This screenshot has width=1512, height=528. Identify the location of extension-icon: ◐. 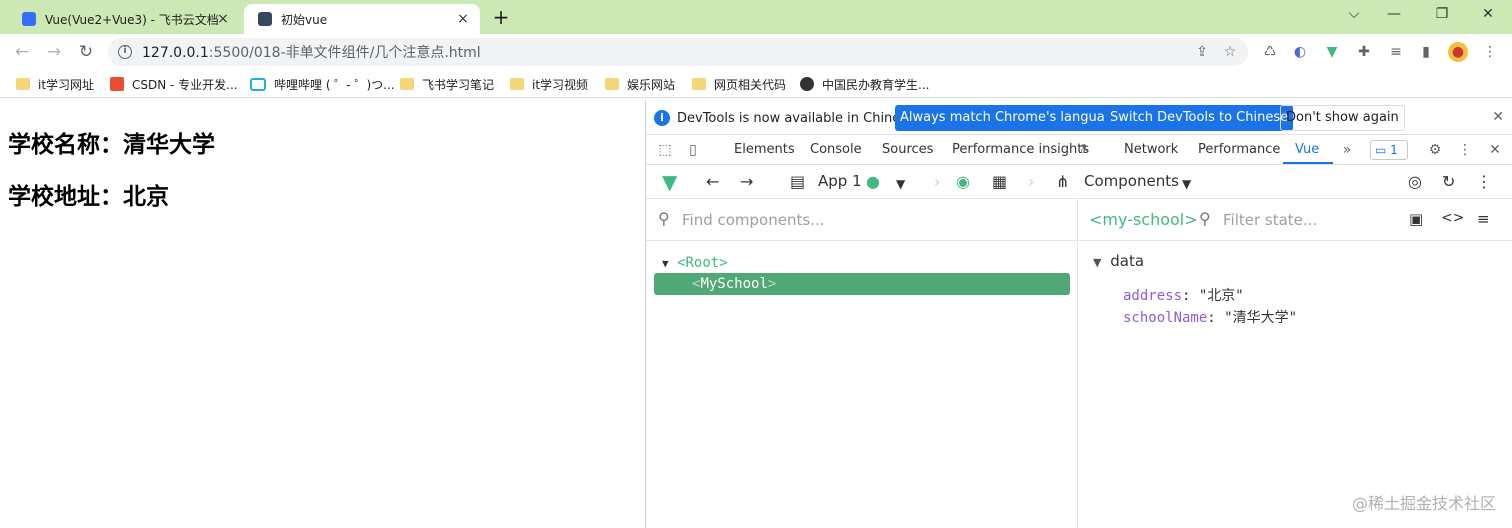
(1300, 52).